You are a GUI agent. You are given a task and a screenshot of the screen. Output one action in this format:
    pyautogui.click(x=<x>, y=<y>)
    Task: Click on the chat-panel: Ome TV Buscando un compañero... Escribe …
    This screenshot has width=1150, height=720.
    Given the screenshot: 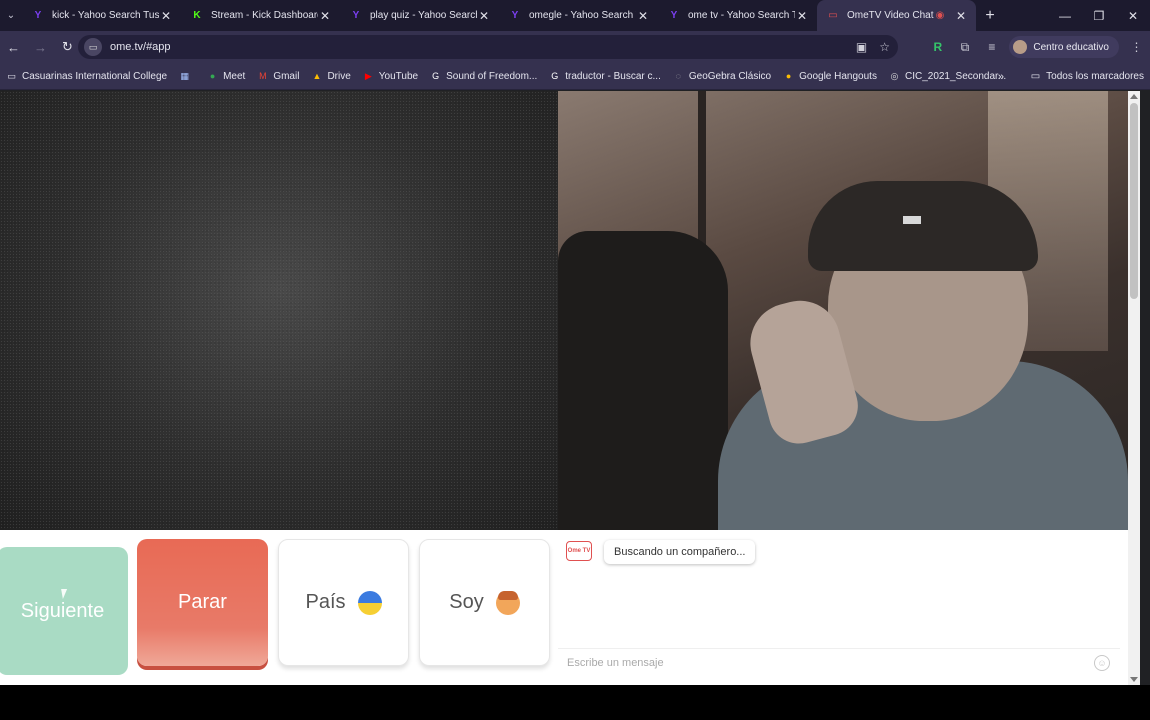 What is the action you would take?
    pyautogui.click(x=843, y=607)
    